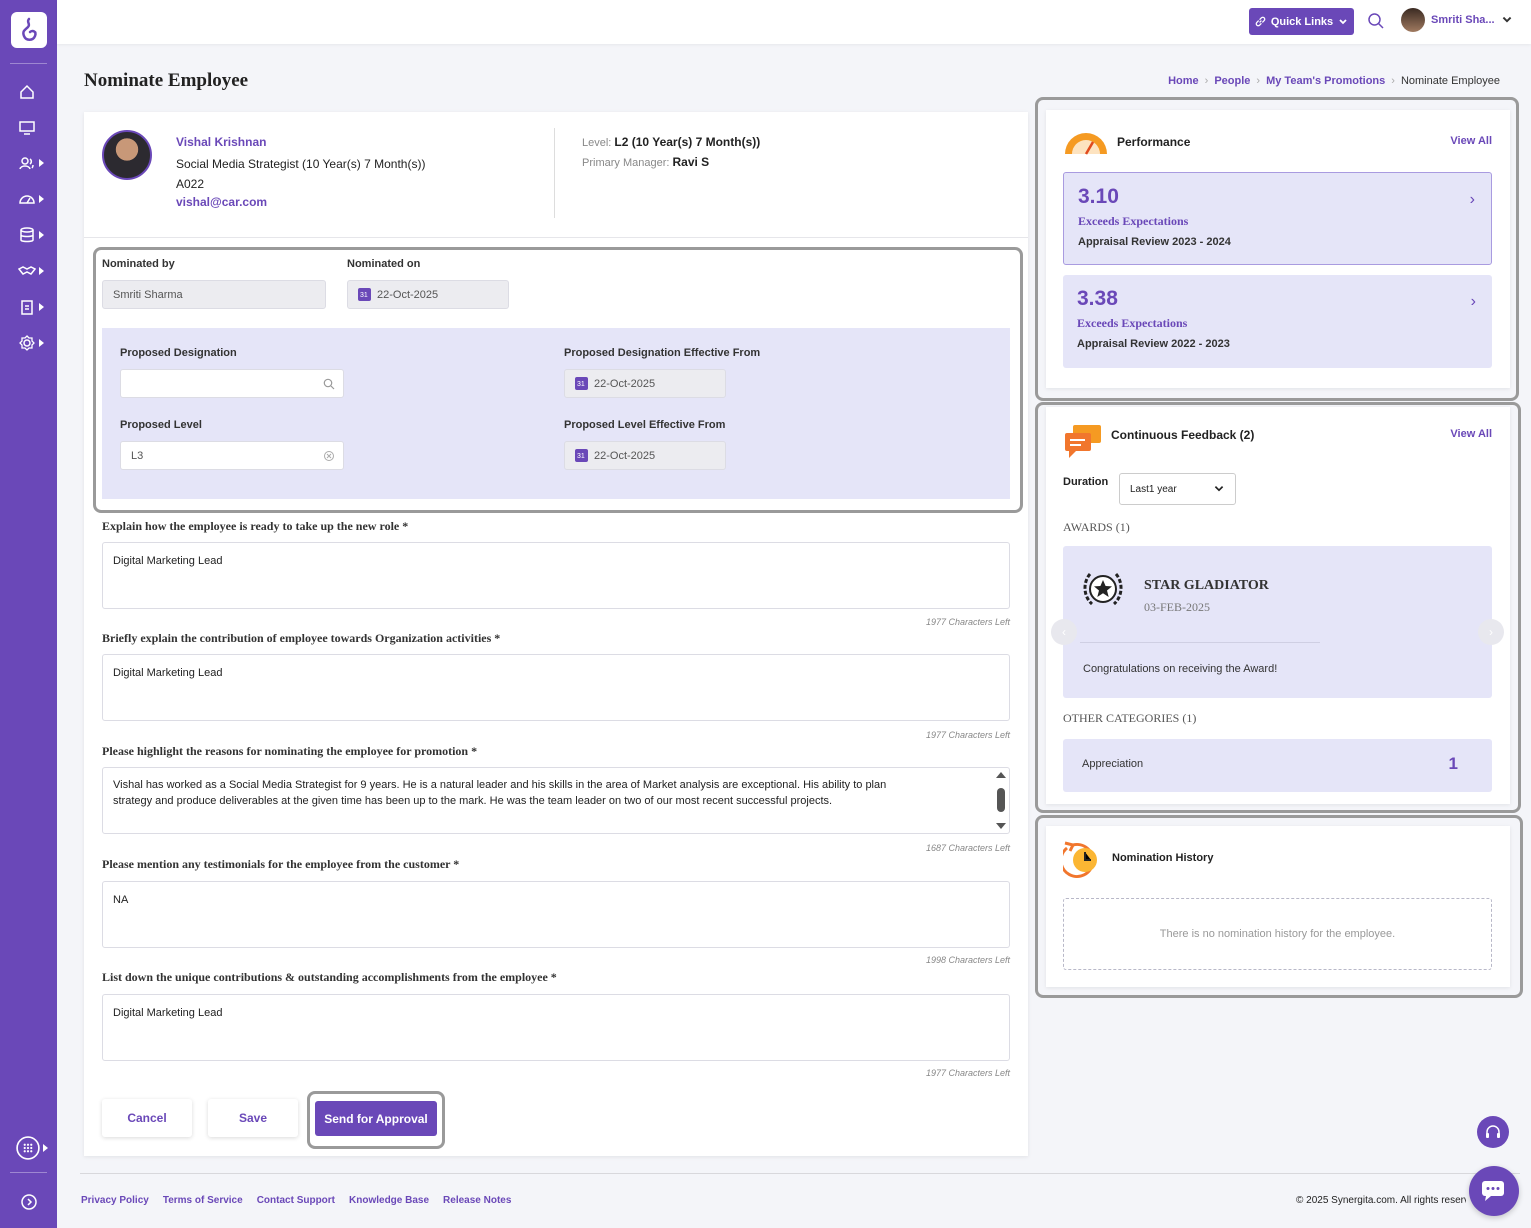  What do you see at coordinates (389, 1200) in the screenshot?
I see `knowledge-base-link: Knowledge Base` at bounding box center [389, 1200].